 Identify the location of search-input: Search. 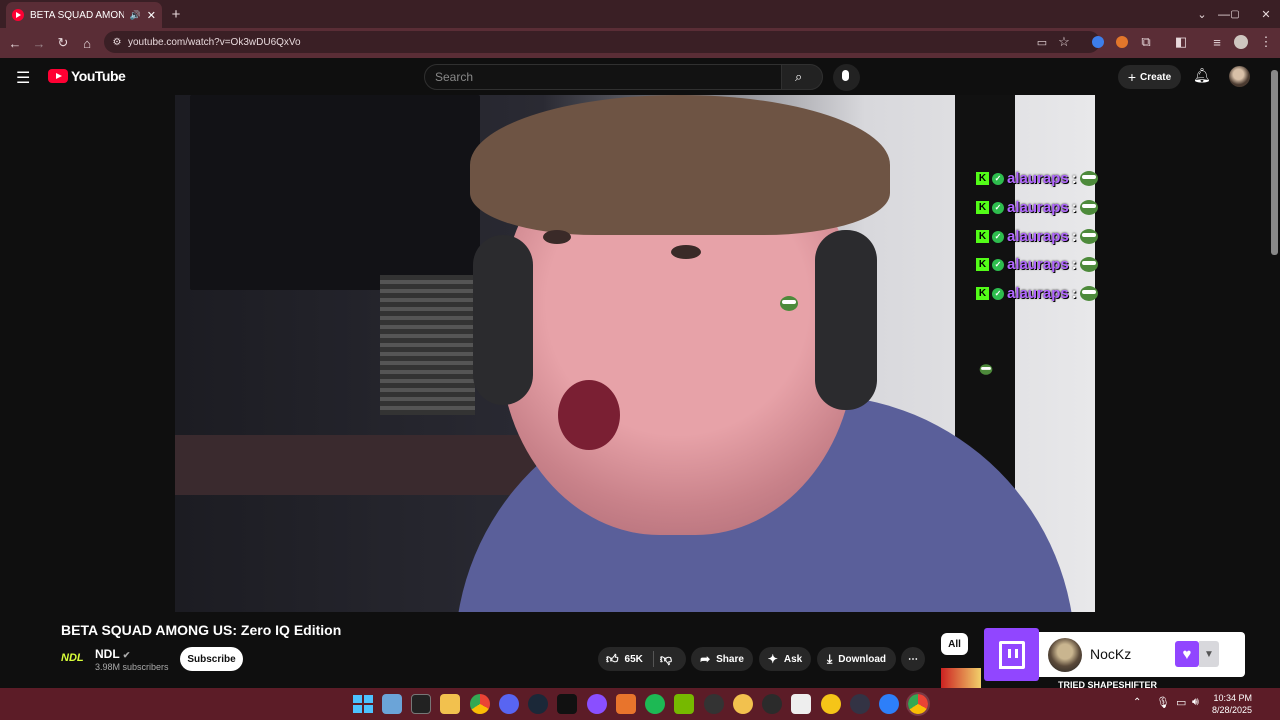
(603, 77).